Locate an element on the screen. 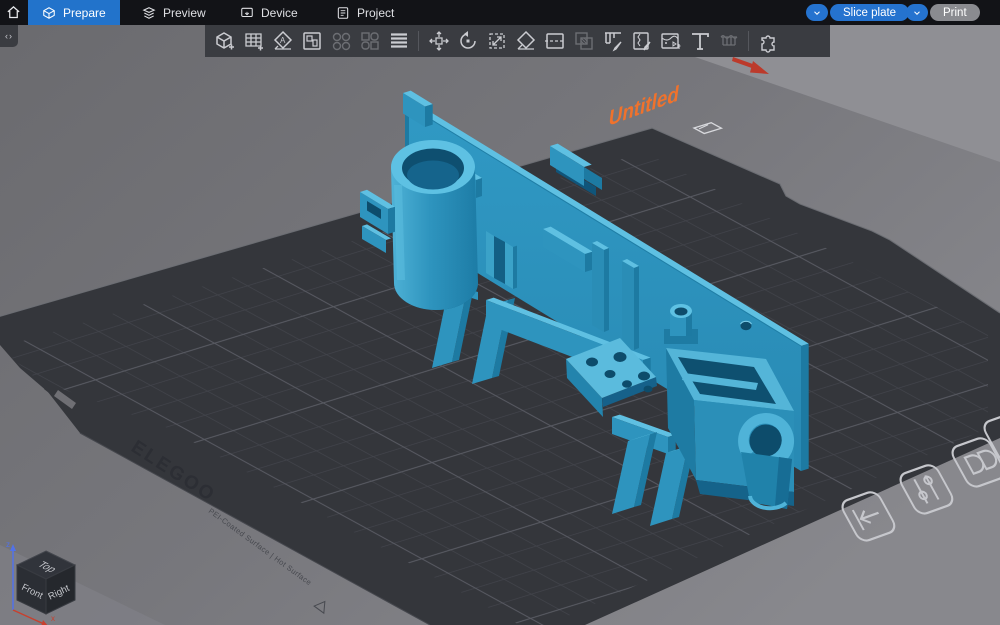  cut-icon is located at coordinates (554, 41).